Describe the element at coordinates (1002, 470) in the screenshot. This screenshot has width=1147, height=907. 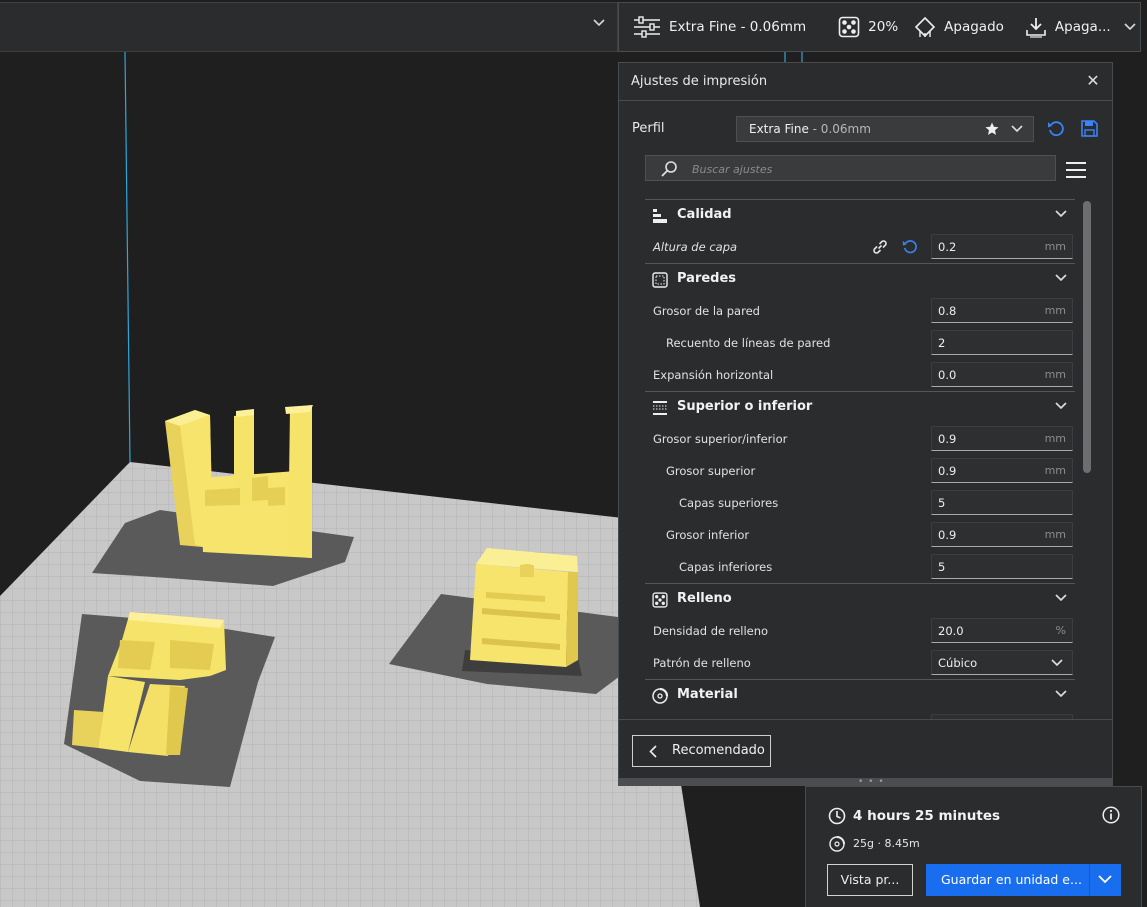
I see `top-thickness-field: 0.9 mm` at that location.